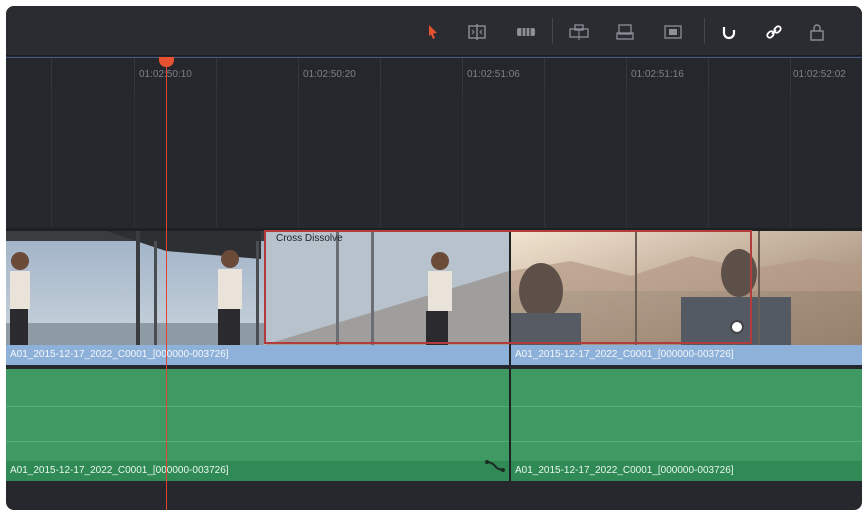  What do you see at coordinates (817, 32) in the screenshot?
I see `position-lock-icon` at bounding box center [817, 32].